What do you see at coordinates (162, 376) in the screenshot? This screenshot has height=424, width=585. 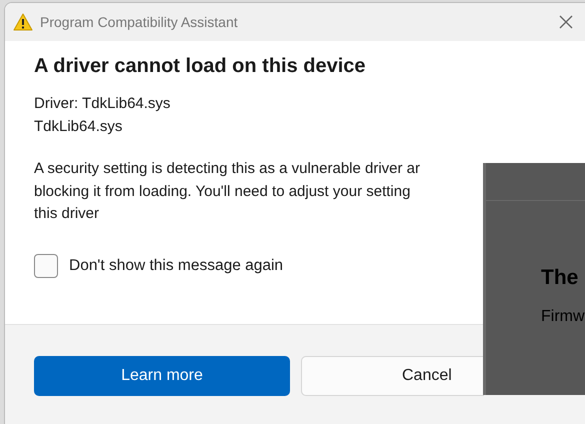 I see `learn-more-button: Learn more` at bounding box center [162, 376].